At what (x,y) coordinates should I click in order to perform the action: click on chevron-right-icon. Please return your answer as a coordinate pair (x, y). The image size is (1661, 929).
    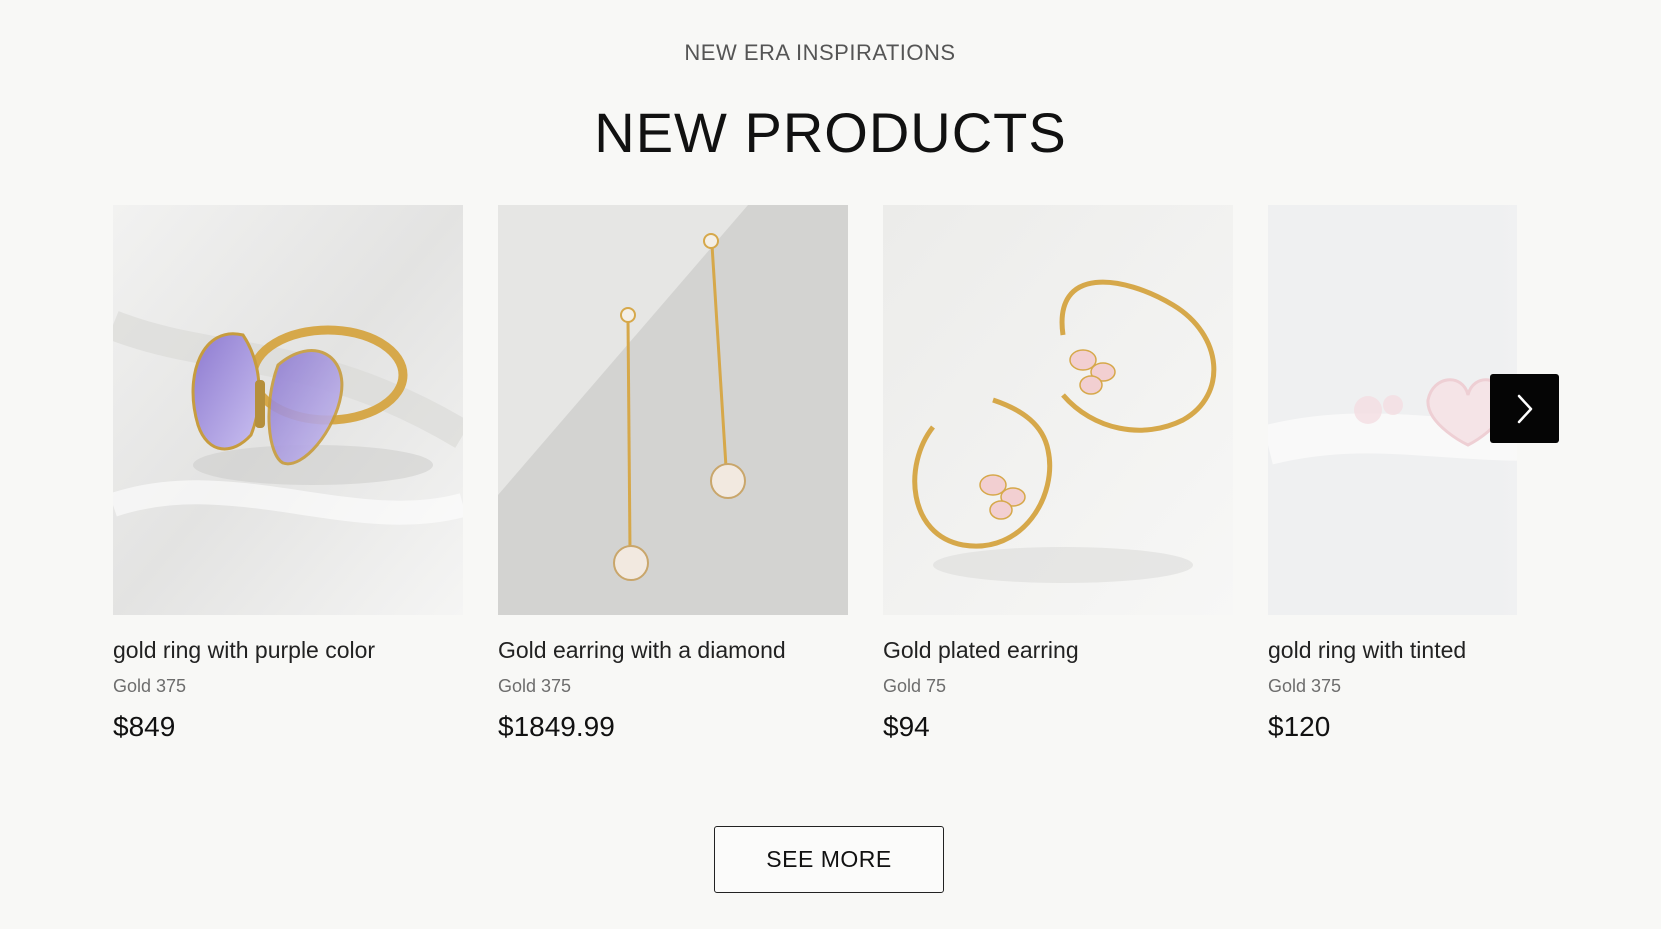
    Looking at the image, I should click on (1524, 408).